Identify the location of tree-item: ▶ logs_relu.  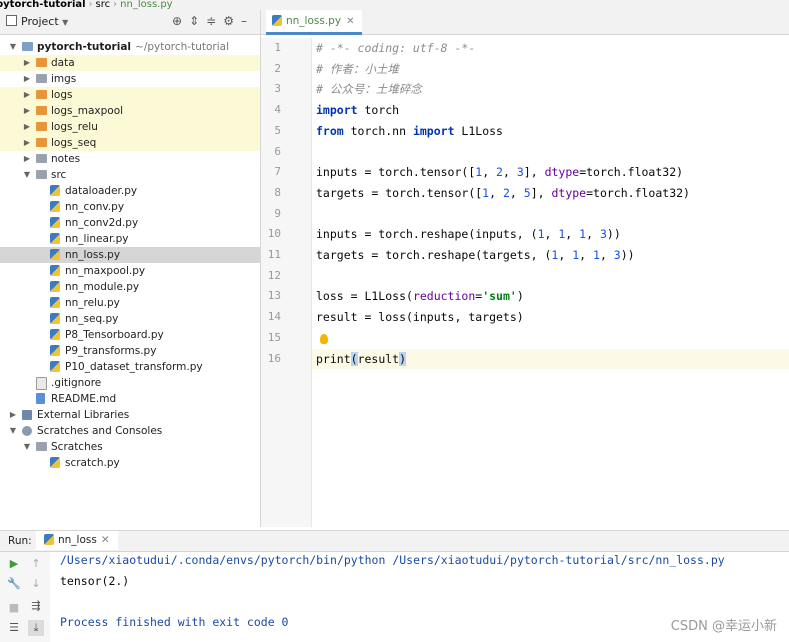
(130, 127).